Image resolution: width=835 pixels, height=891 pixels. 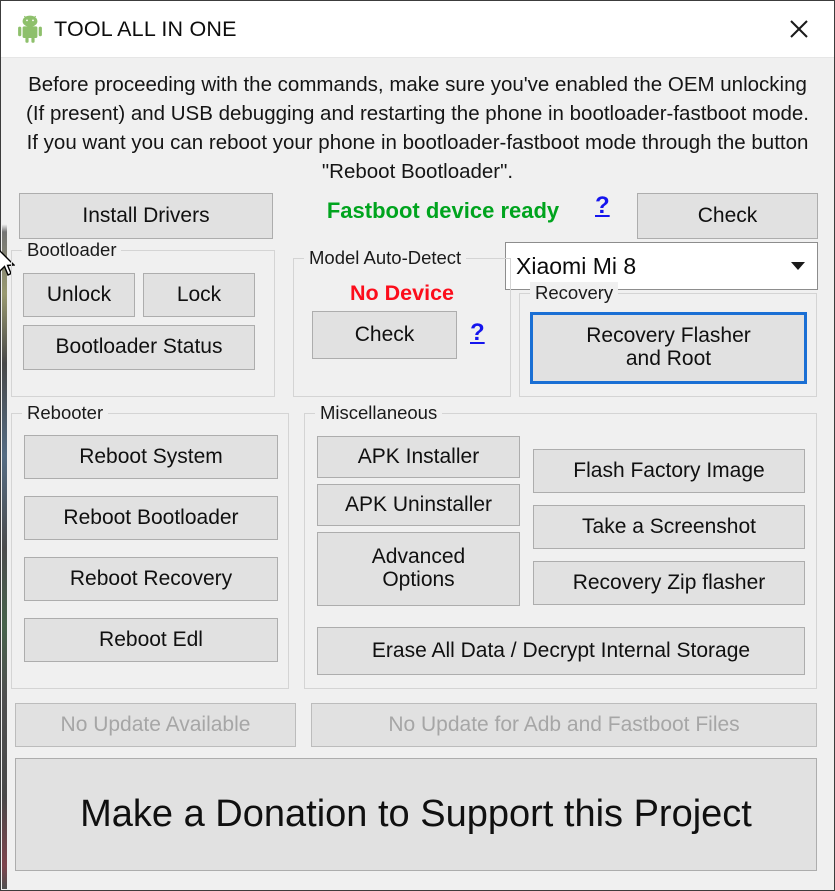 I want to click on model-auto-detect-group: Model Auto-Detect No Device Check ?, so click(x=402, y=322).